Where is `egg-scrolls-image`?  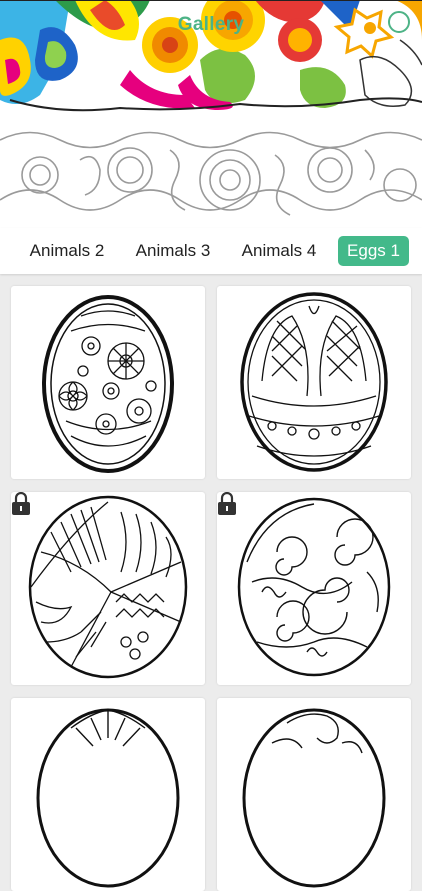 egg-scrolls-image is located at coordinates (314, 798).